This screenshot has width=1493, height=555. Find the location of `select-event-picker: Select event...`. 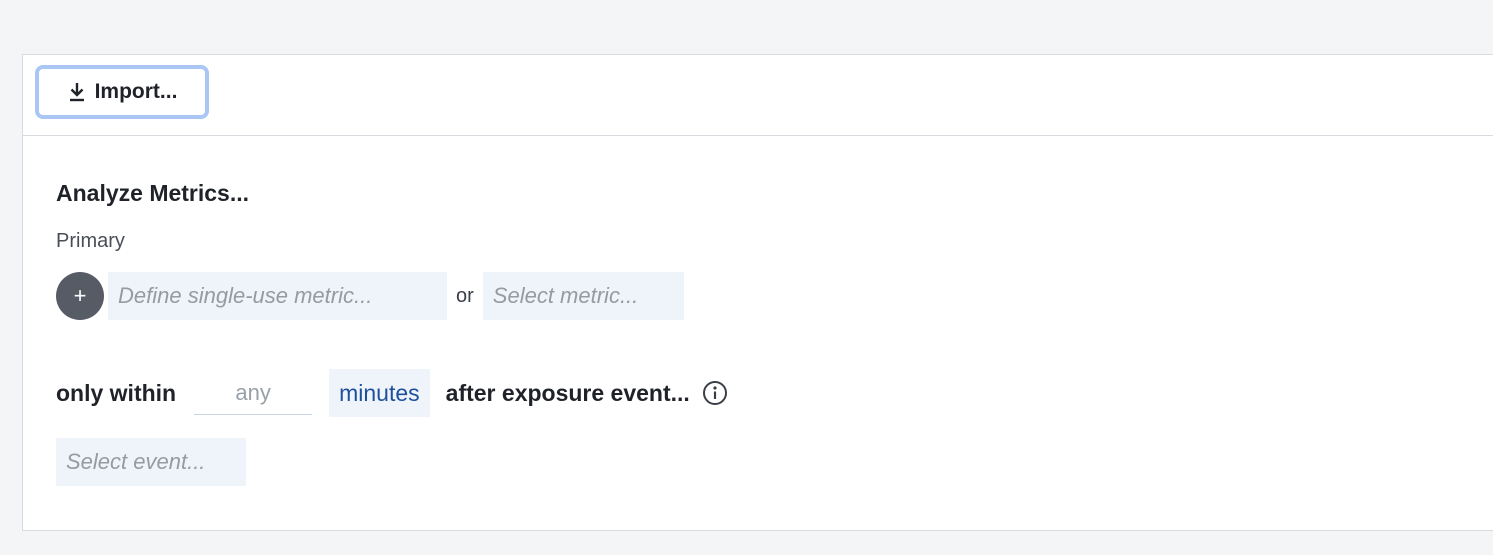

select-event-picker: Select event... is located at coordinates (151, 462).